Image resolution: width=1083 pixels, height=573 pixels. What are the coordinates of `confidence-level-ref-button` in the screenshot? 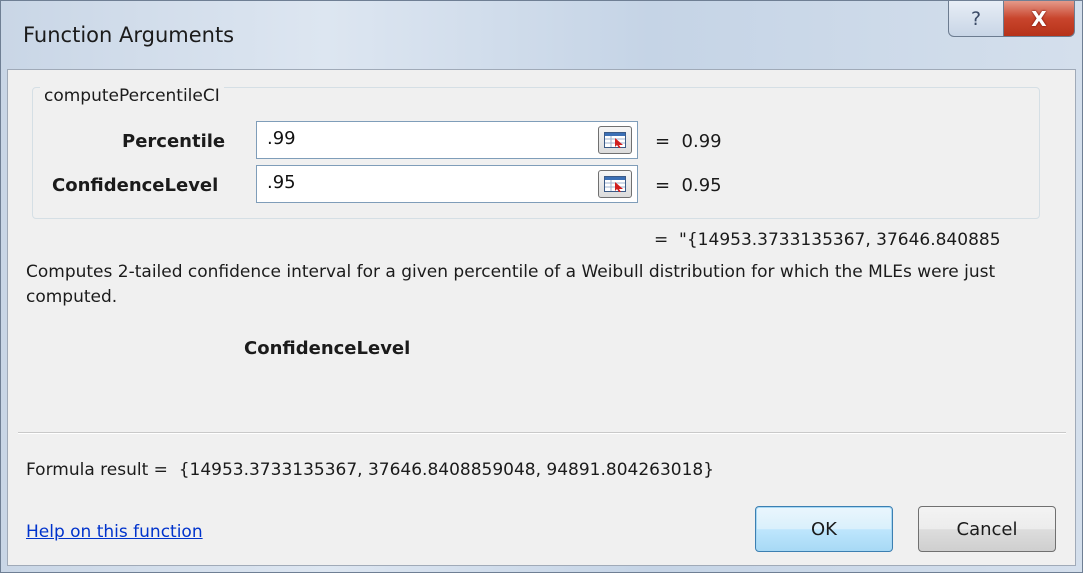 It's located at (615, 184).